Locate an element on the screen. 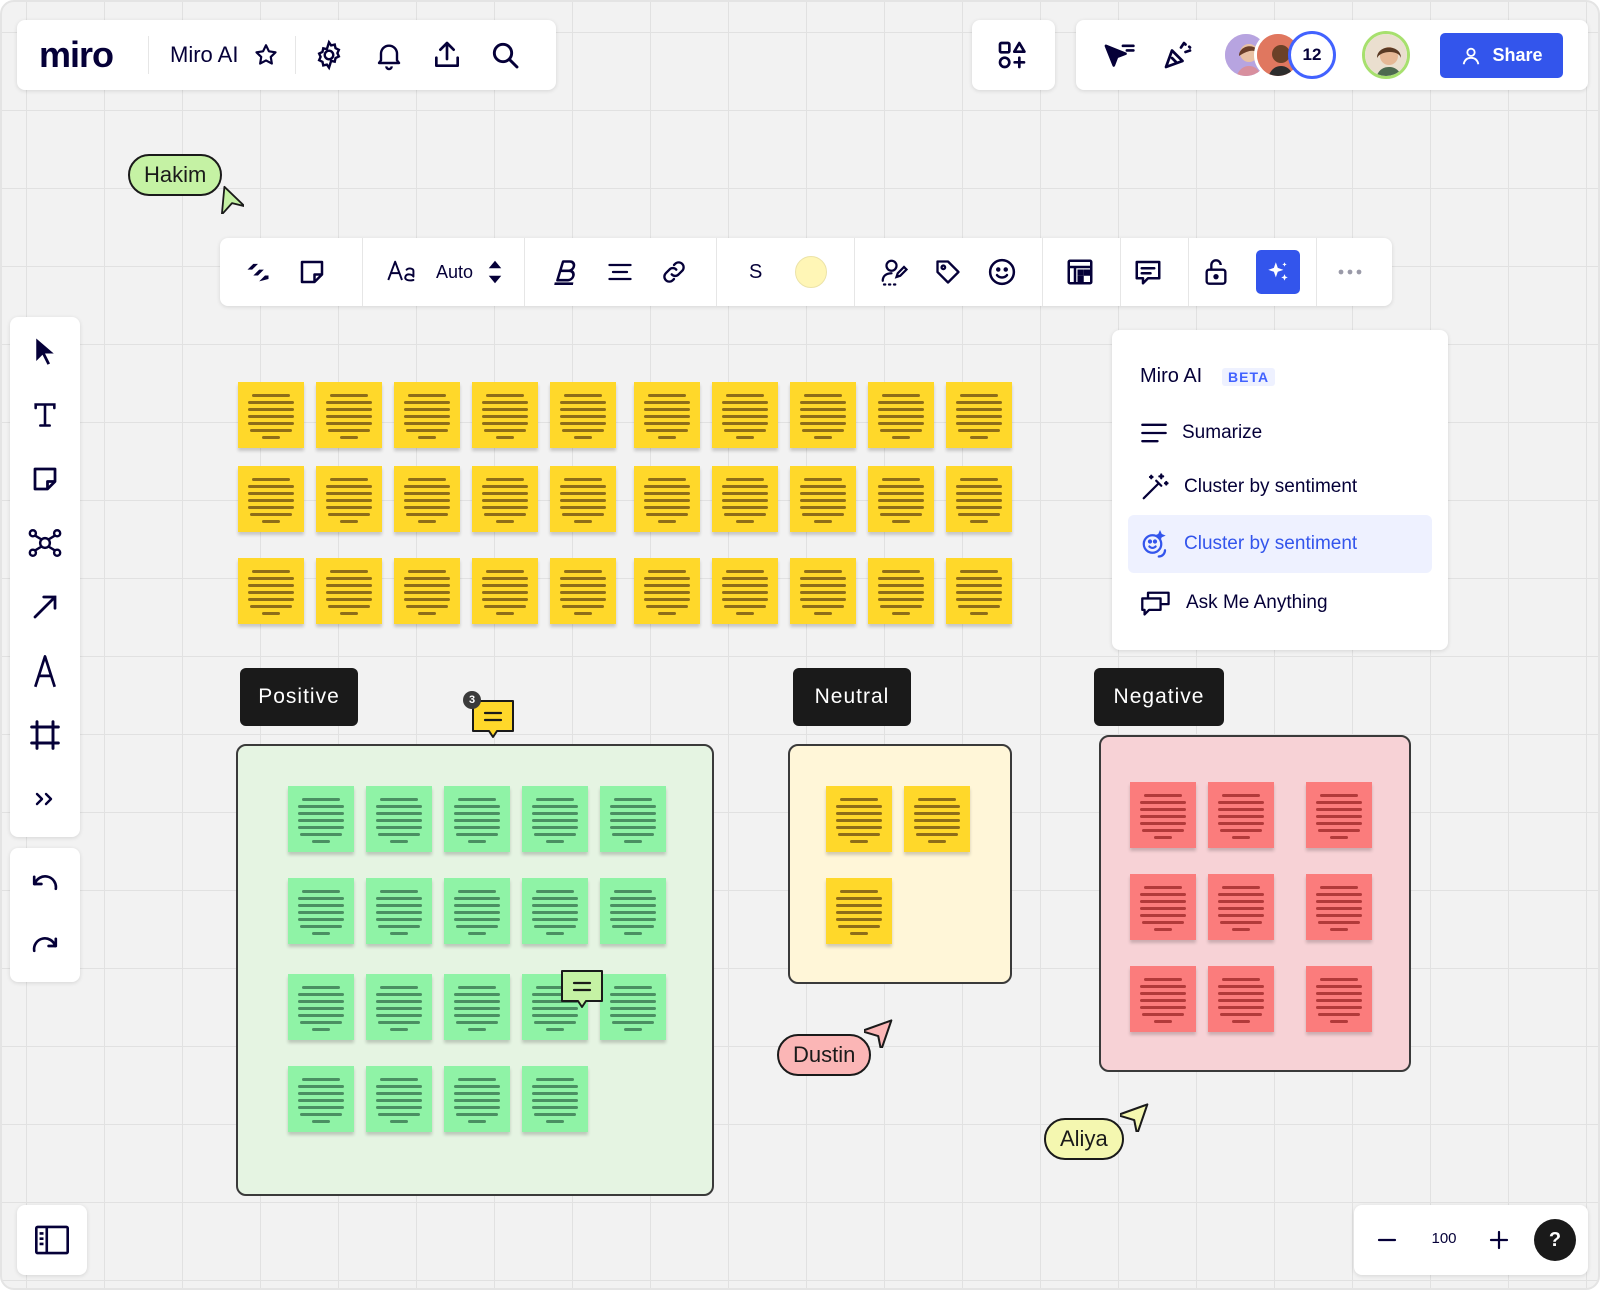 Image resolution: width=1600 pixels, height=1290 pixels. collaborators-count: 12 is located at coordinates (1312, 55).